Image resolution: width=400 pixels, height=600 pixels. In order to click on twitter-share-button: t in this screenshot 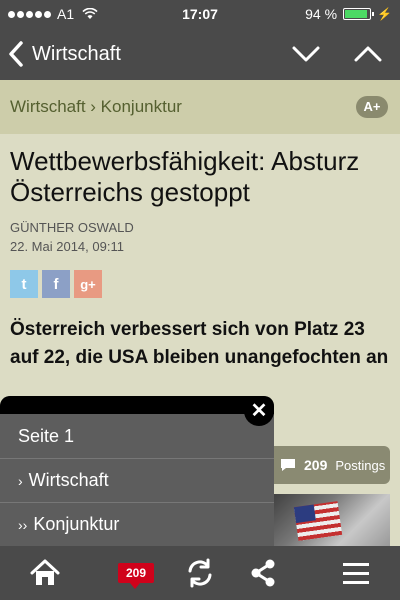, I will do `click(24, 284)`.